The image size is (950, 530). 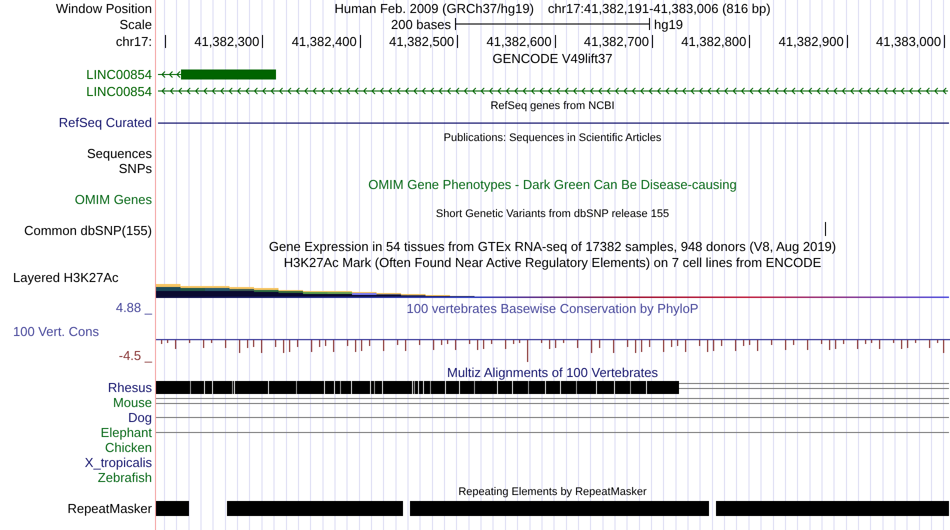 What do you see at coordinates (552, 106) in the screenshot?
I see `track-title: RefSeq genes from NCBI` at bounding box center [552, 106].